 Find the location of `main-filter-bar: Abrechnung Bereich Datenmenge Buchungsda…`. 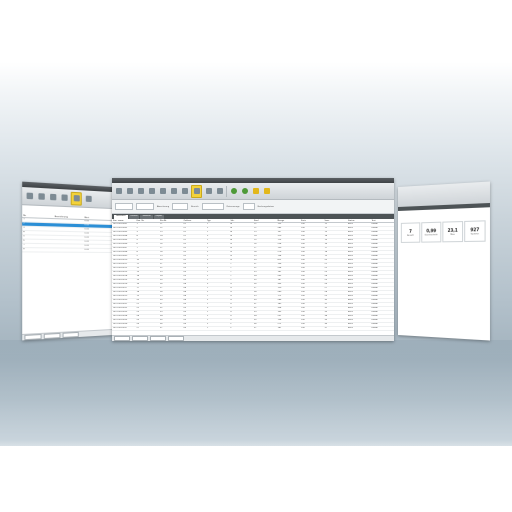

main-filter-bar: Abrechnung Bereich Datenmenge Buchungsda… is located at coordinates (253, 207).